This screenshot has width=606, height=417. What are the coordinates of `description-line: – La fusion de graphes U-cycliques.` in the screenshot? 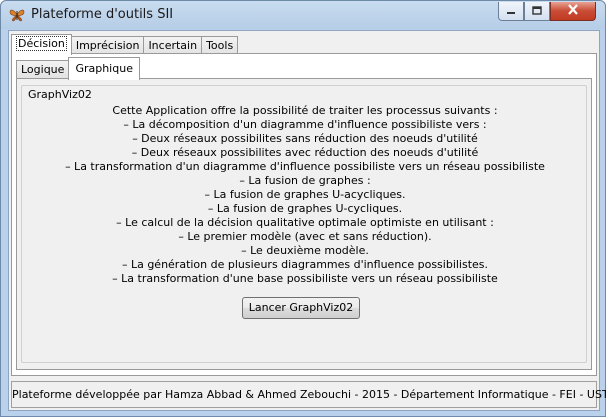 It's located at (305, 208).